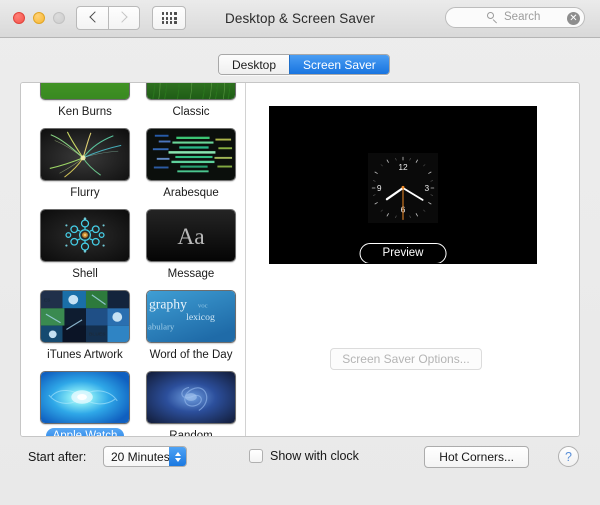  I want to click on screen-saver-thumbnail: ES BLUES, so click(85, 316).